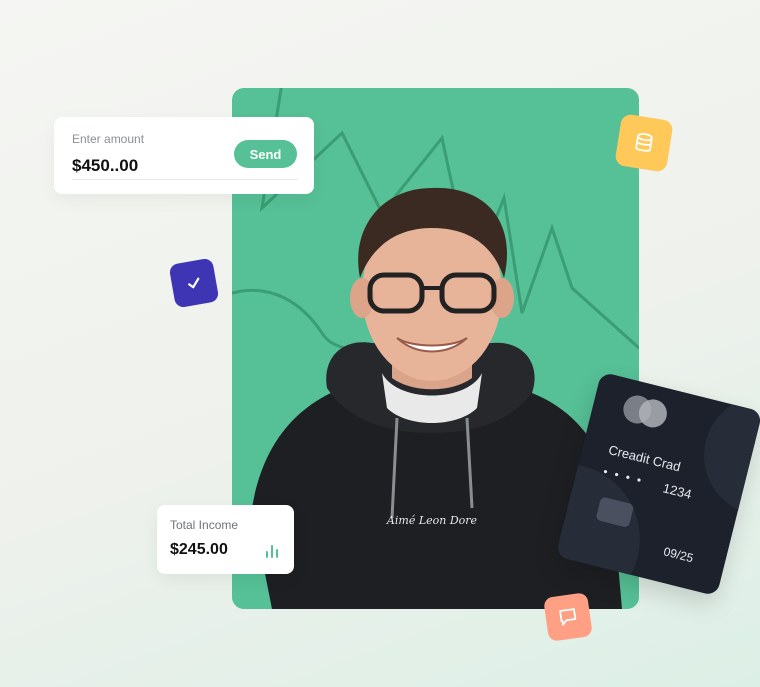 The width and height of the screenshot is (760, 687). What do you see at coordinates (265, 154) in the screenshot?
I see `send-button: Send` at bounding box center [265, 154].